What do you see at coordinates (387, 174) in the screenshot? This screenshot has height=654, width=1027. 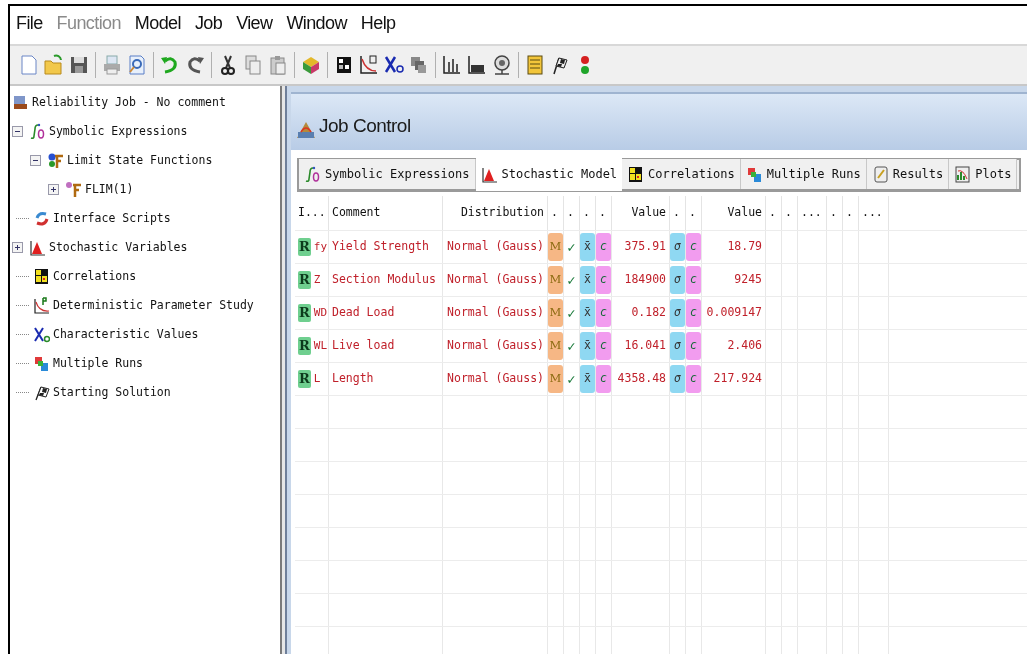 I see `tab: Symbolic Expressions` at bounding box center [387, 174].